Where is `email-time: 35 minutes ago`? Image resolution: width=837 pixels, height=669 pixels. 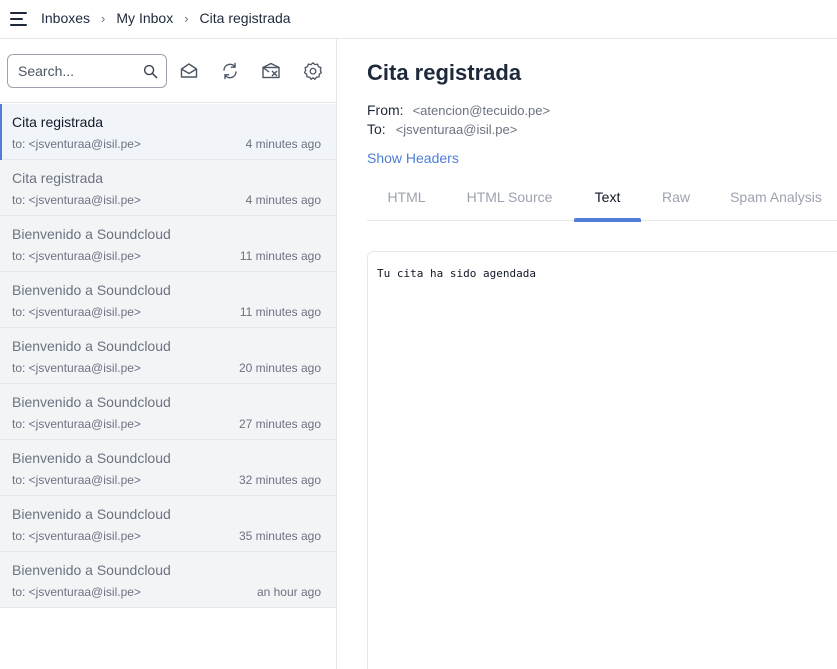
email-time: 35 minutes ago is located at coordinates (279, 536).